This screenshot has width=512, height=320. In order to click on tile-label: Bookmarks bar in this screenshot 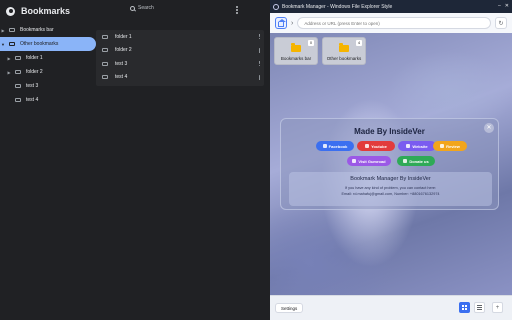, I will do `click(296, 58)`.